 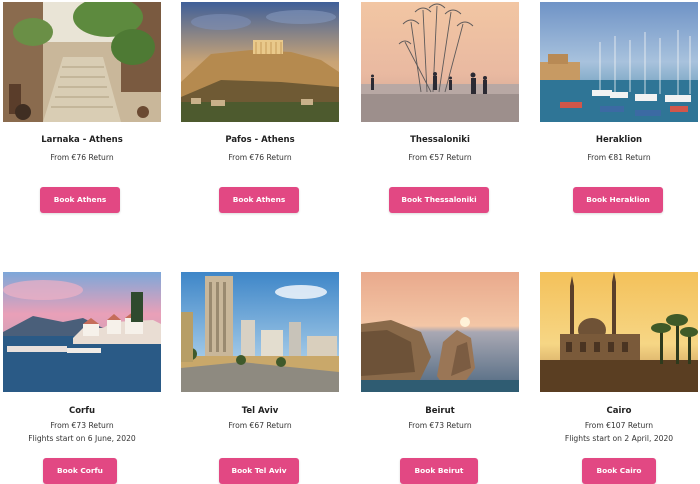 What do you see at coordinates (439, 471) in the screenshot?
I see `book-beirut-button: Book Beirut` at bounding box center [439, 471].